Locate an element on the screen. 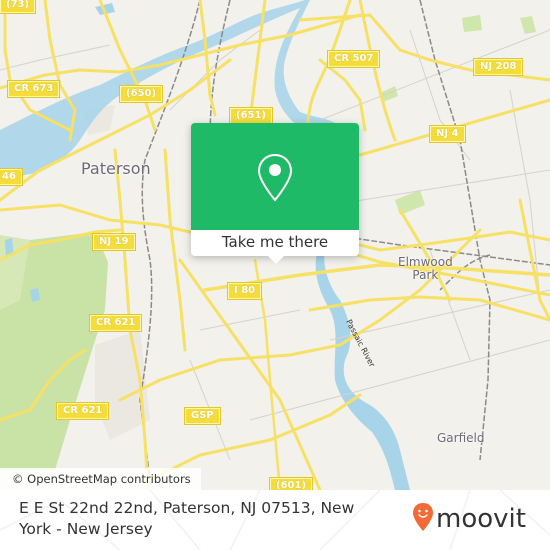 The height and width of the screenshot is (550, 550). place-label-paterson: Paterson is located at coordinates (116, 168).